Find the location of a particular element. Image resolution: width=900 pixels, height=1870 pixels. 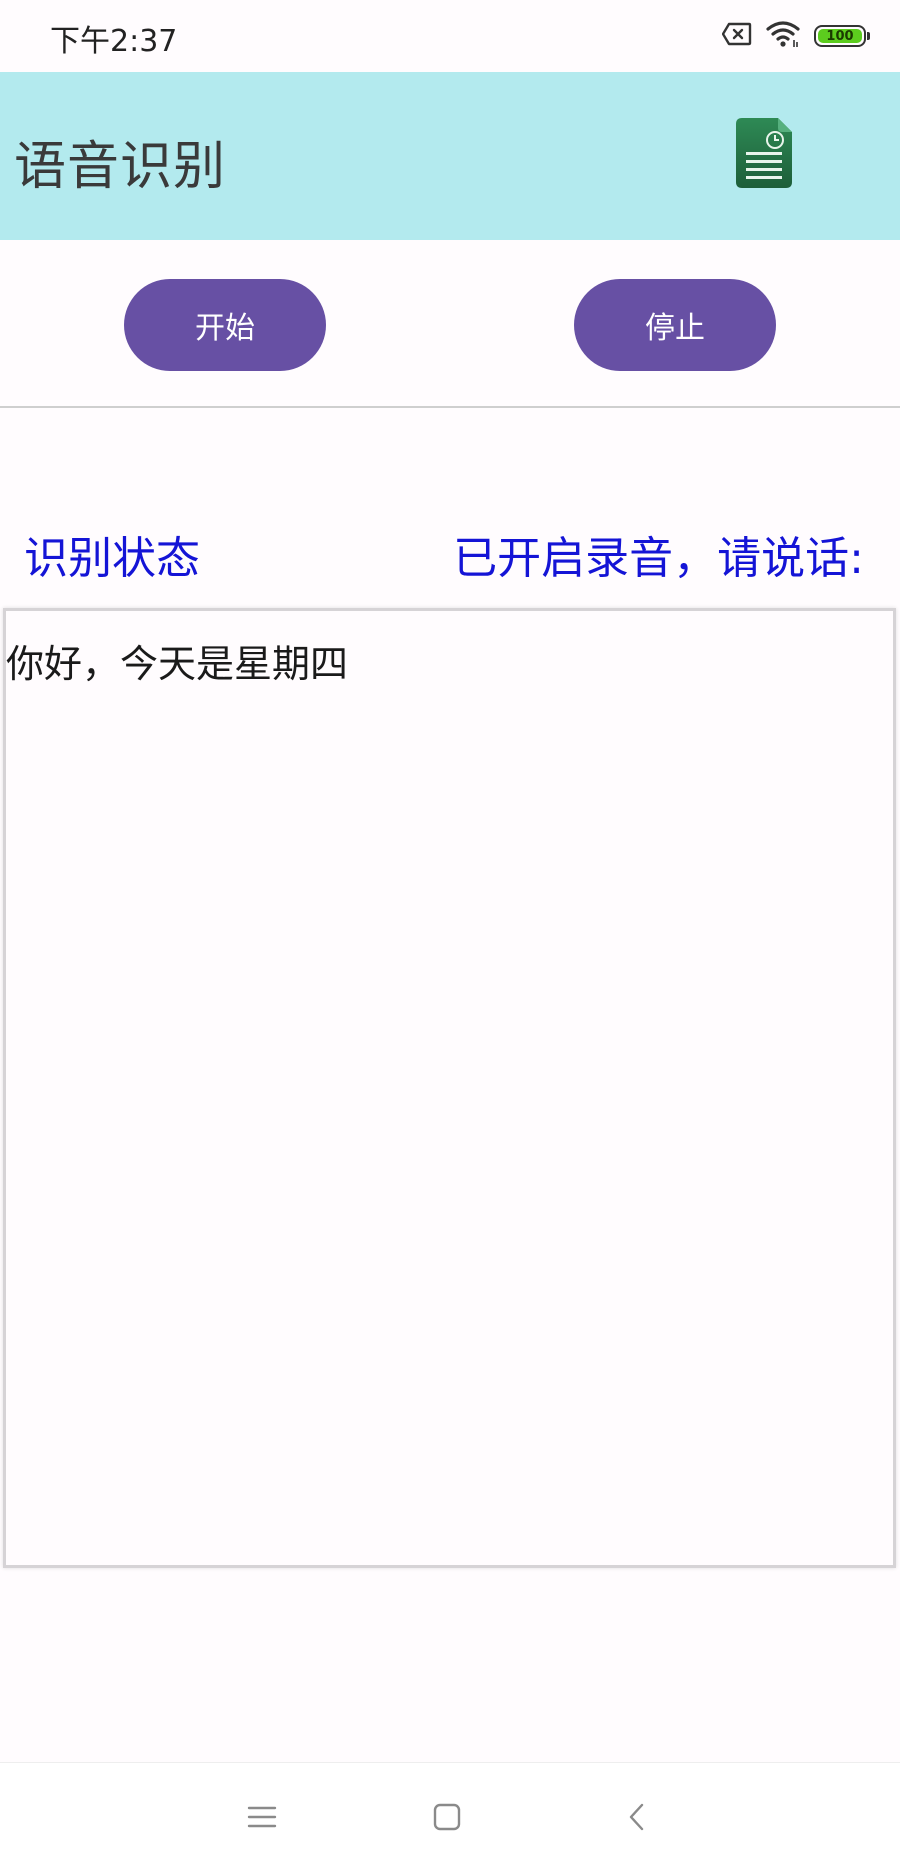

home-icon is located at coordinates (447, 1817).